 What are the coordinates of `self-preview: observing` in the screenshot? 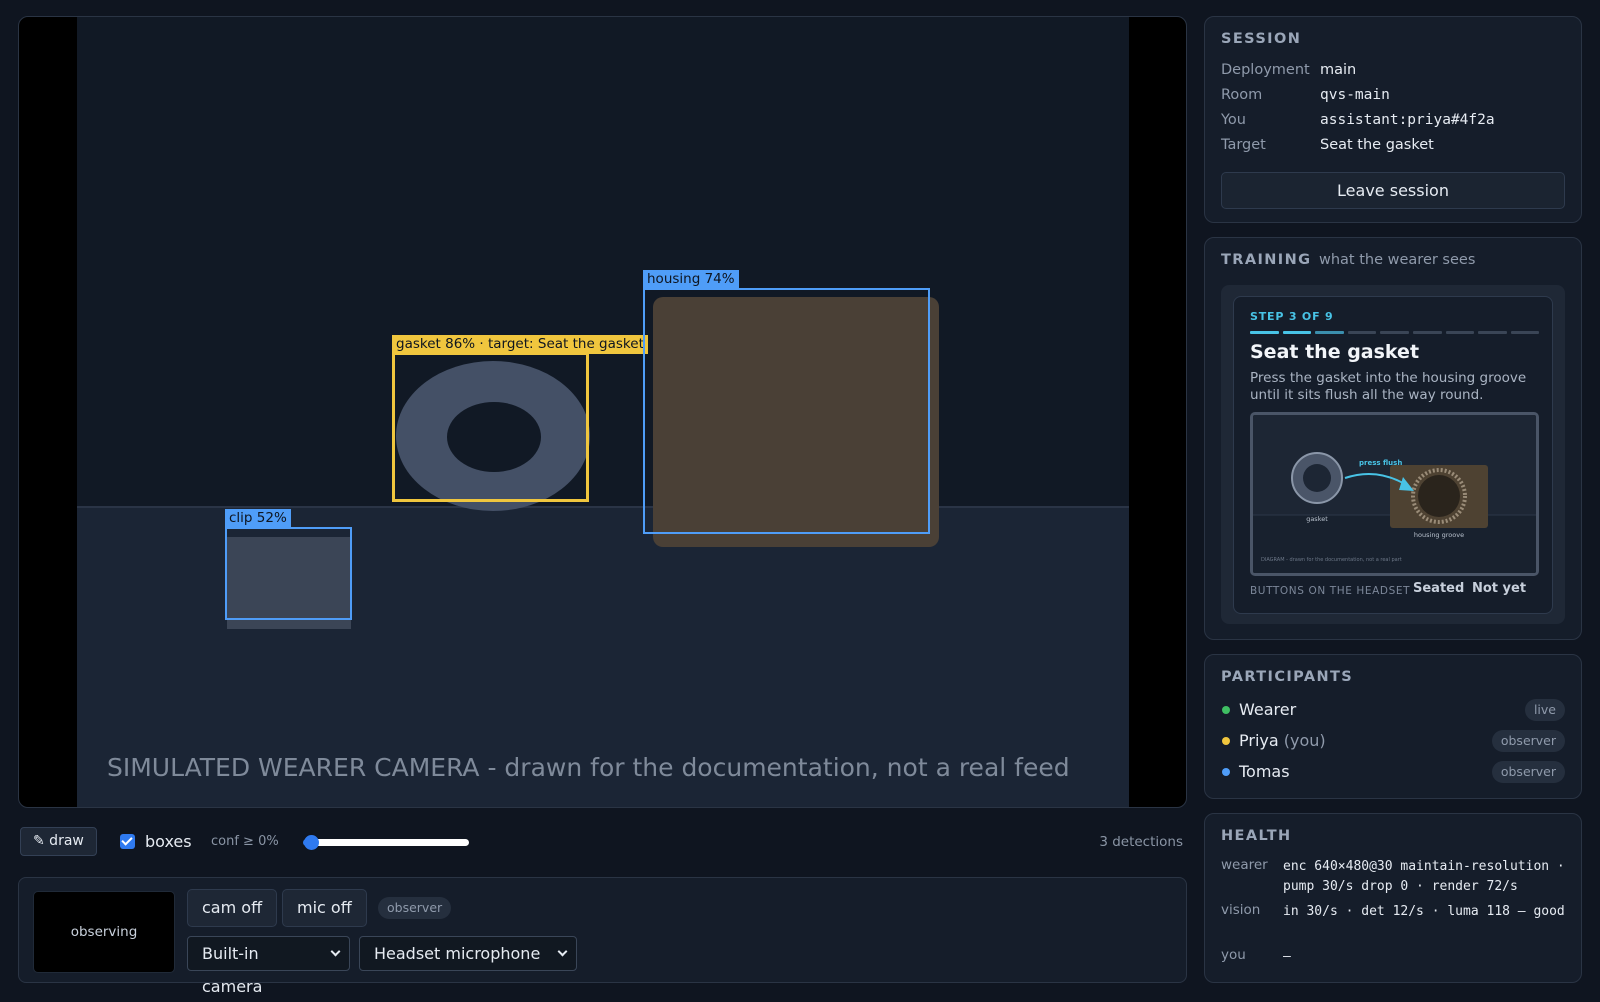 It's located at (104, 932).